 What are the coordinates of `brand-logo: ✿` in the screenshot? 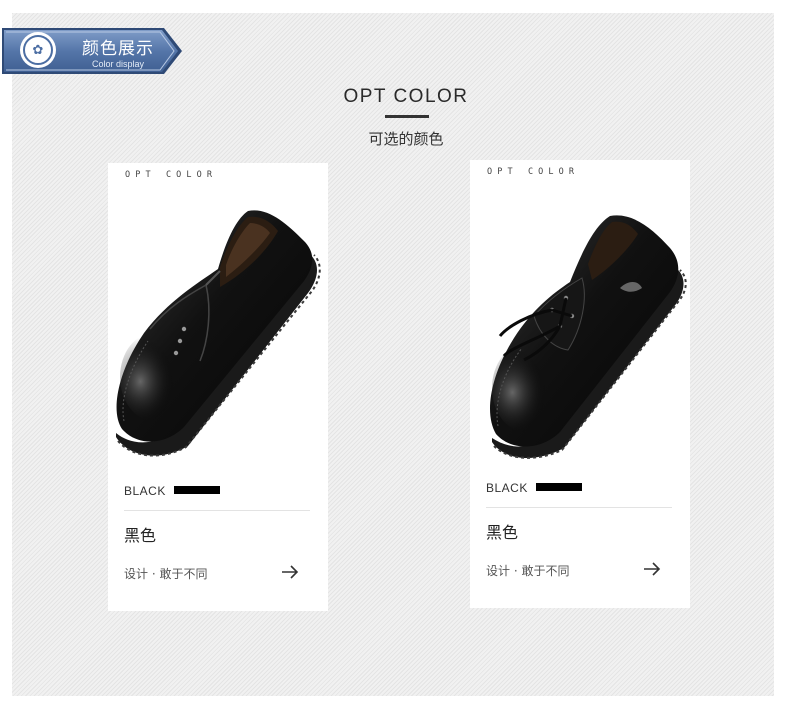 It's located at (38, 50).